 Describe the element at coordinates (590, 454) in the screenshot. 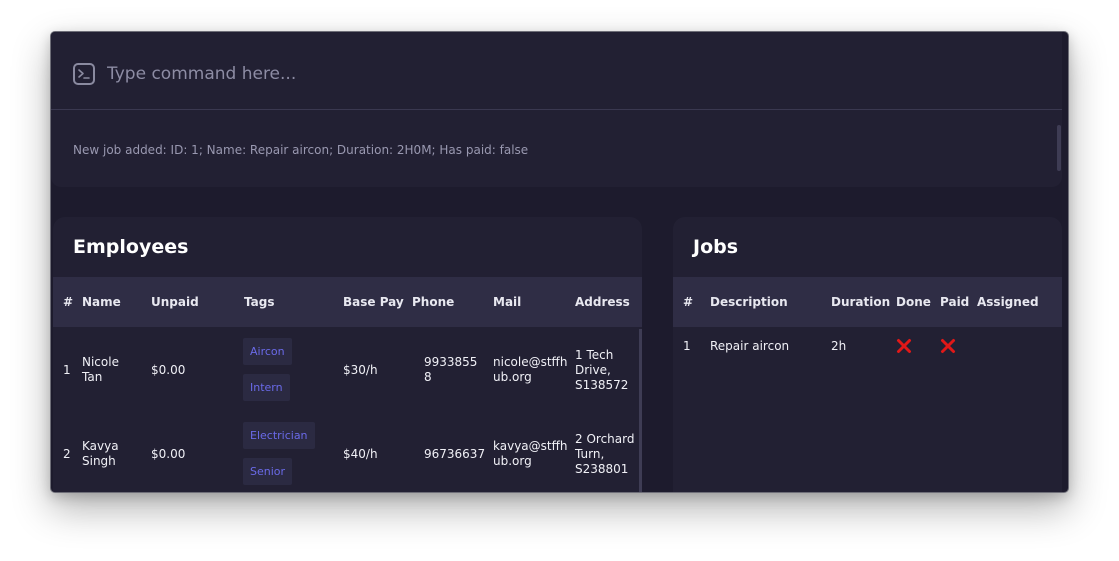

I see `employee-address-line: Turn,` at that location.